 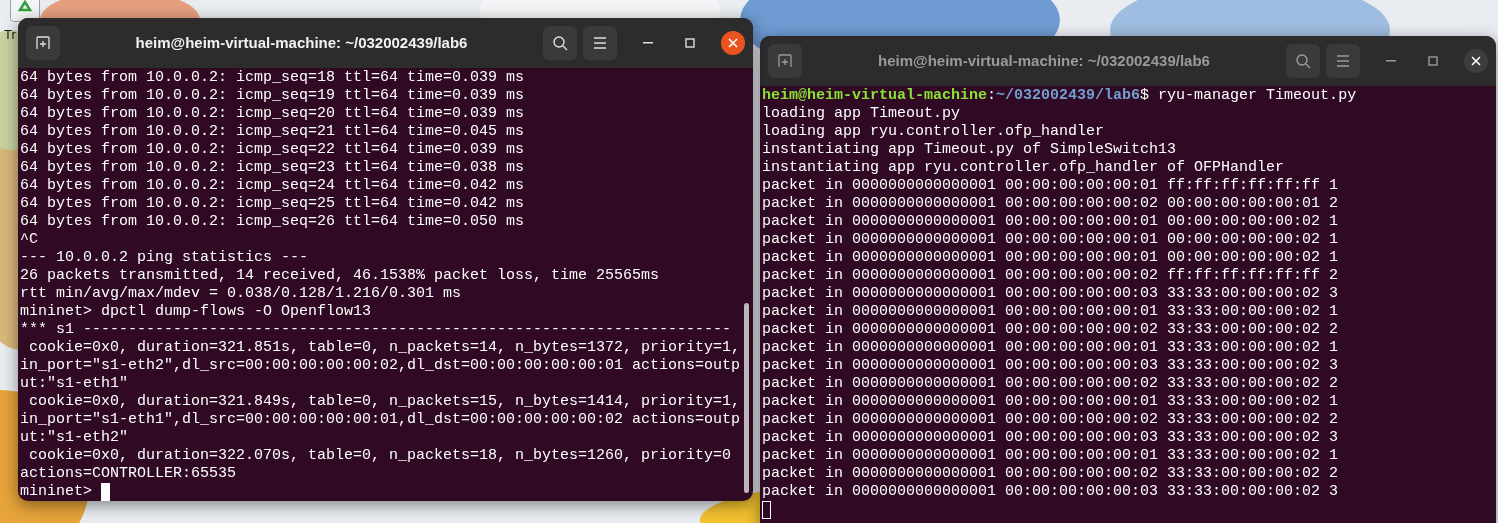 I want to click on terminal-line: 64 bytes from 10.0.0.2: icmp_seq=24 ttl=64 time=0.042 ms, so click(x=273, y=186).